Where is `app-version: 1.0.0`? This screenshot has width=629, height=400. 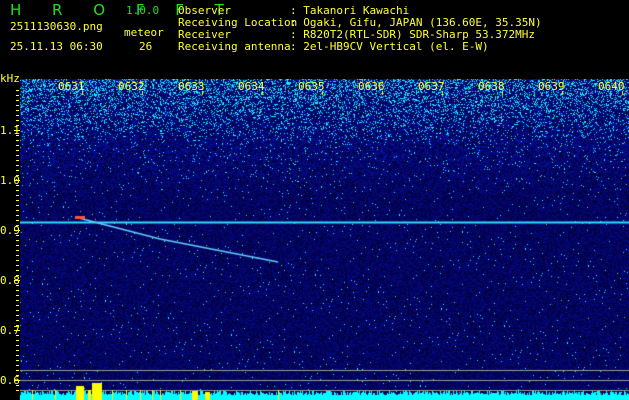 app-version: 1.0.0 is located at coordinates (143, 10).